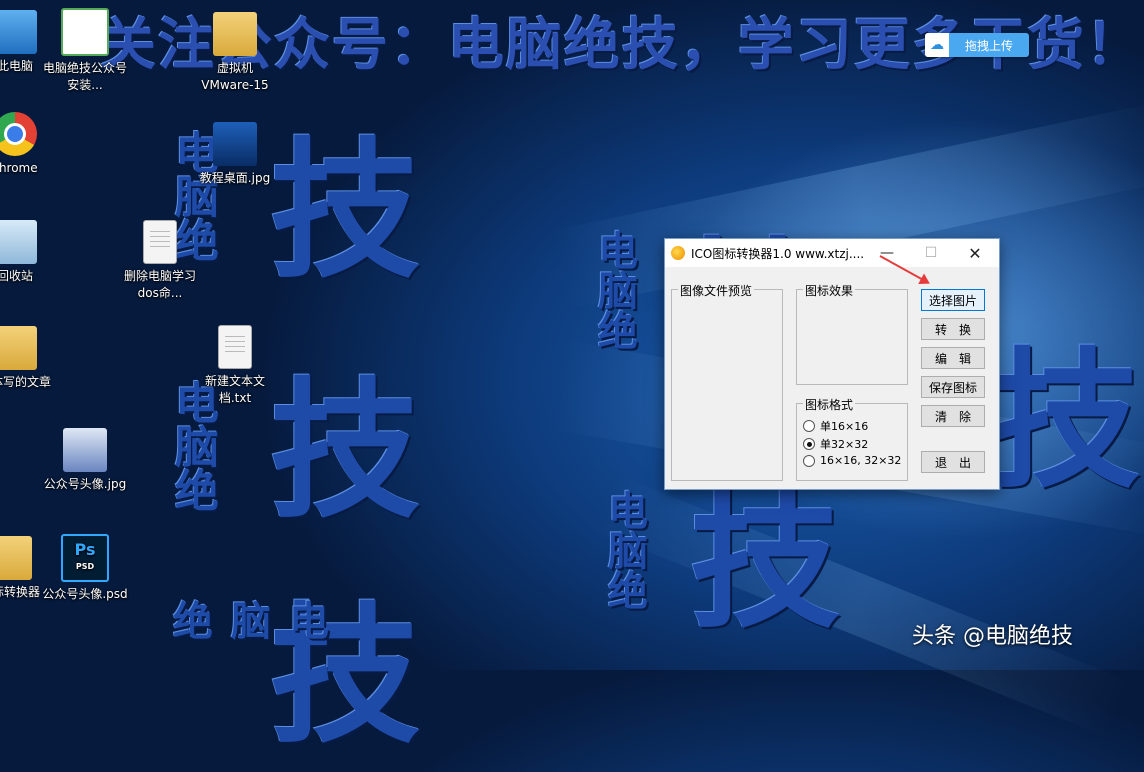  I want to click on desktop-icon-vmware: 虚拟机 VMware-15, so click(235, 53).